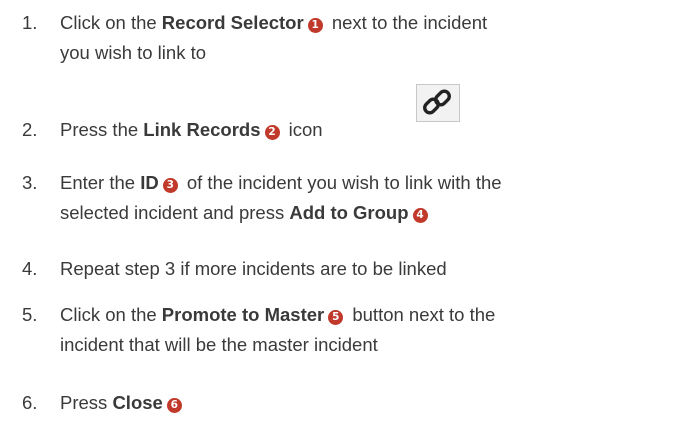  I want to click on link-chain-icon, so click(438, 103).